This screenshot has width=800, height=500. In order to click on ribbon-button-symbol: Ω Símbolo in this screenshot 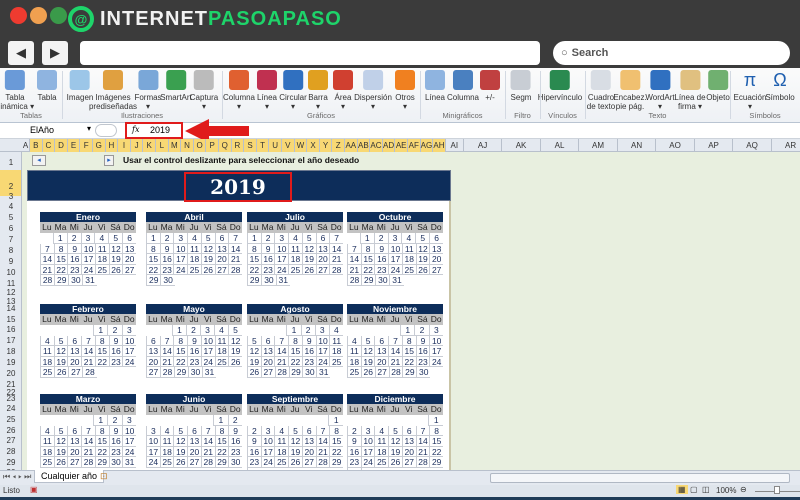, I will do `click(779, 86)`.